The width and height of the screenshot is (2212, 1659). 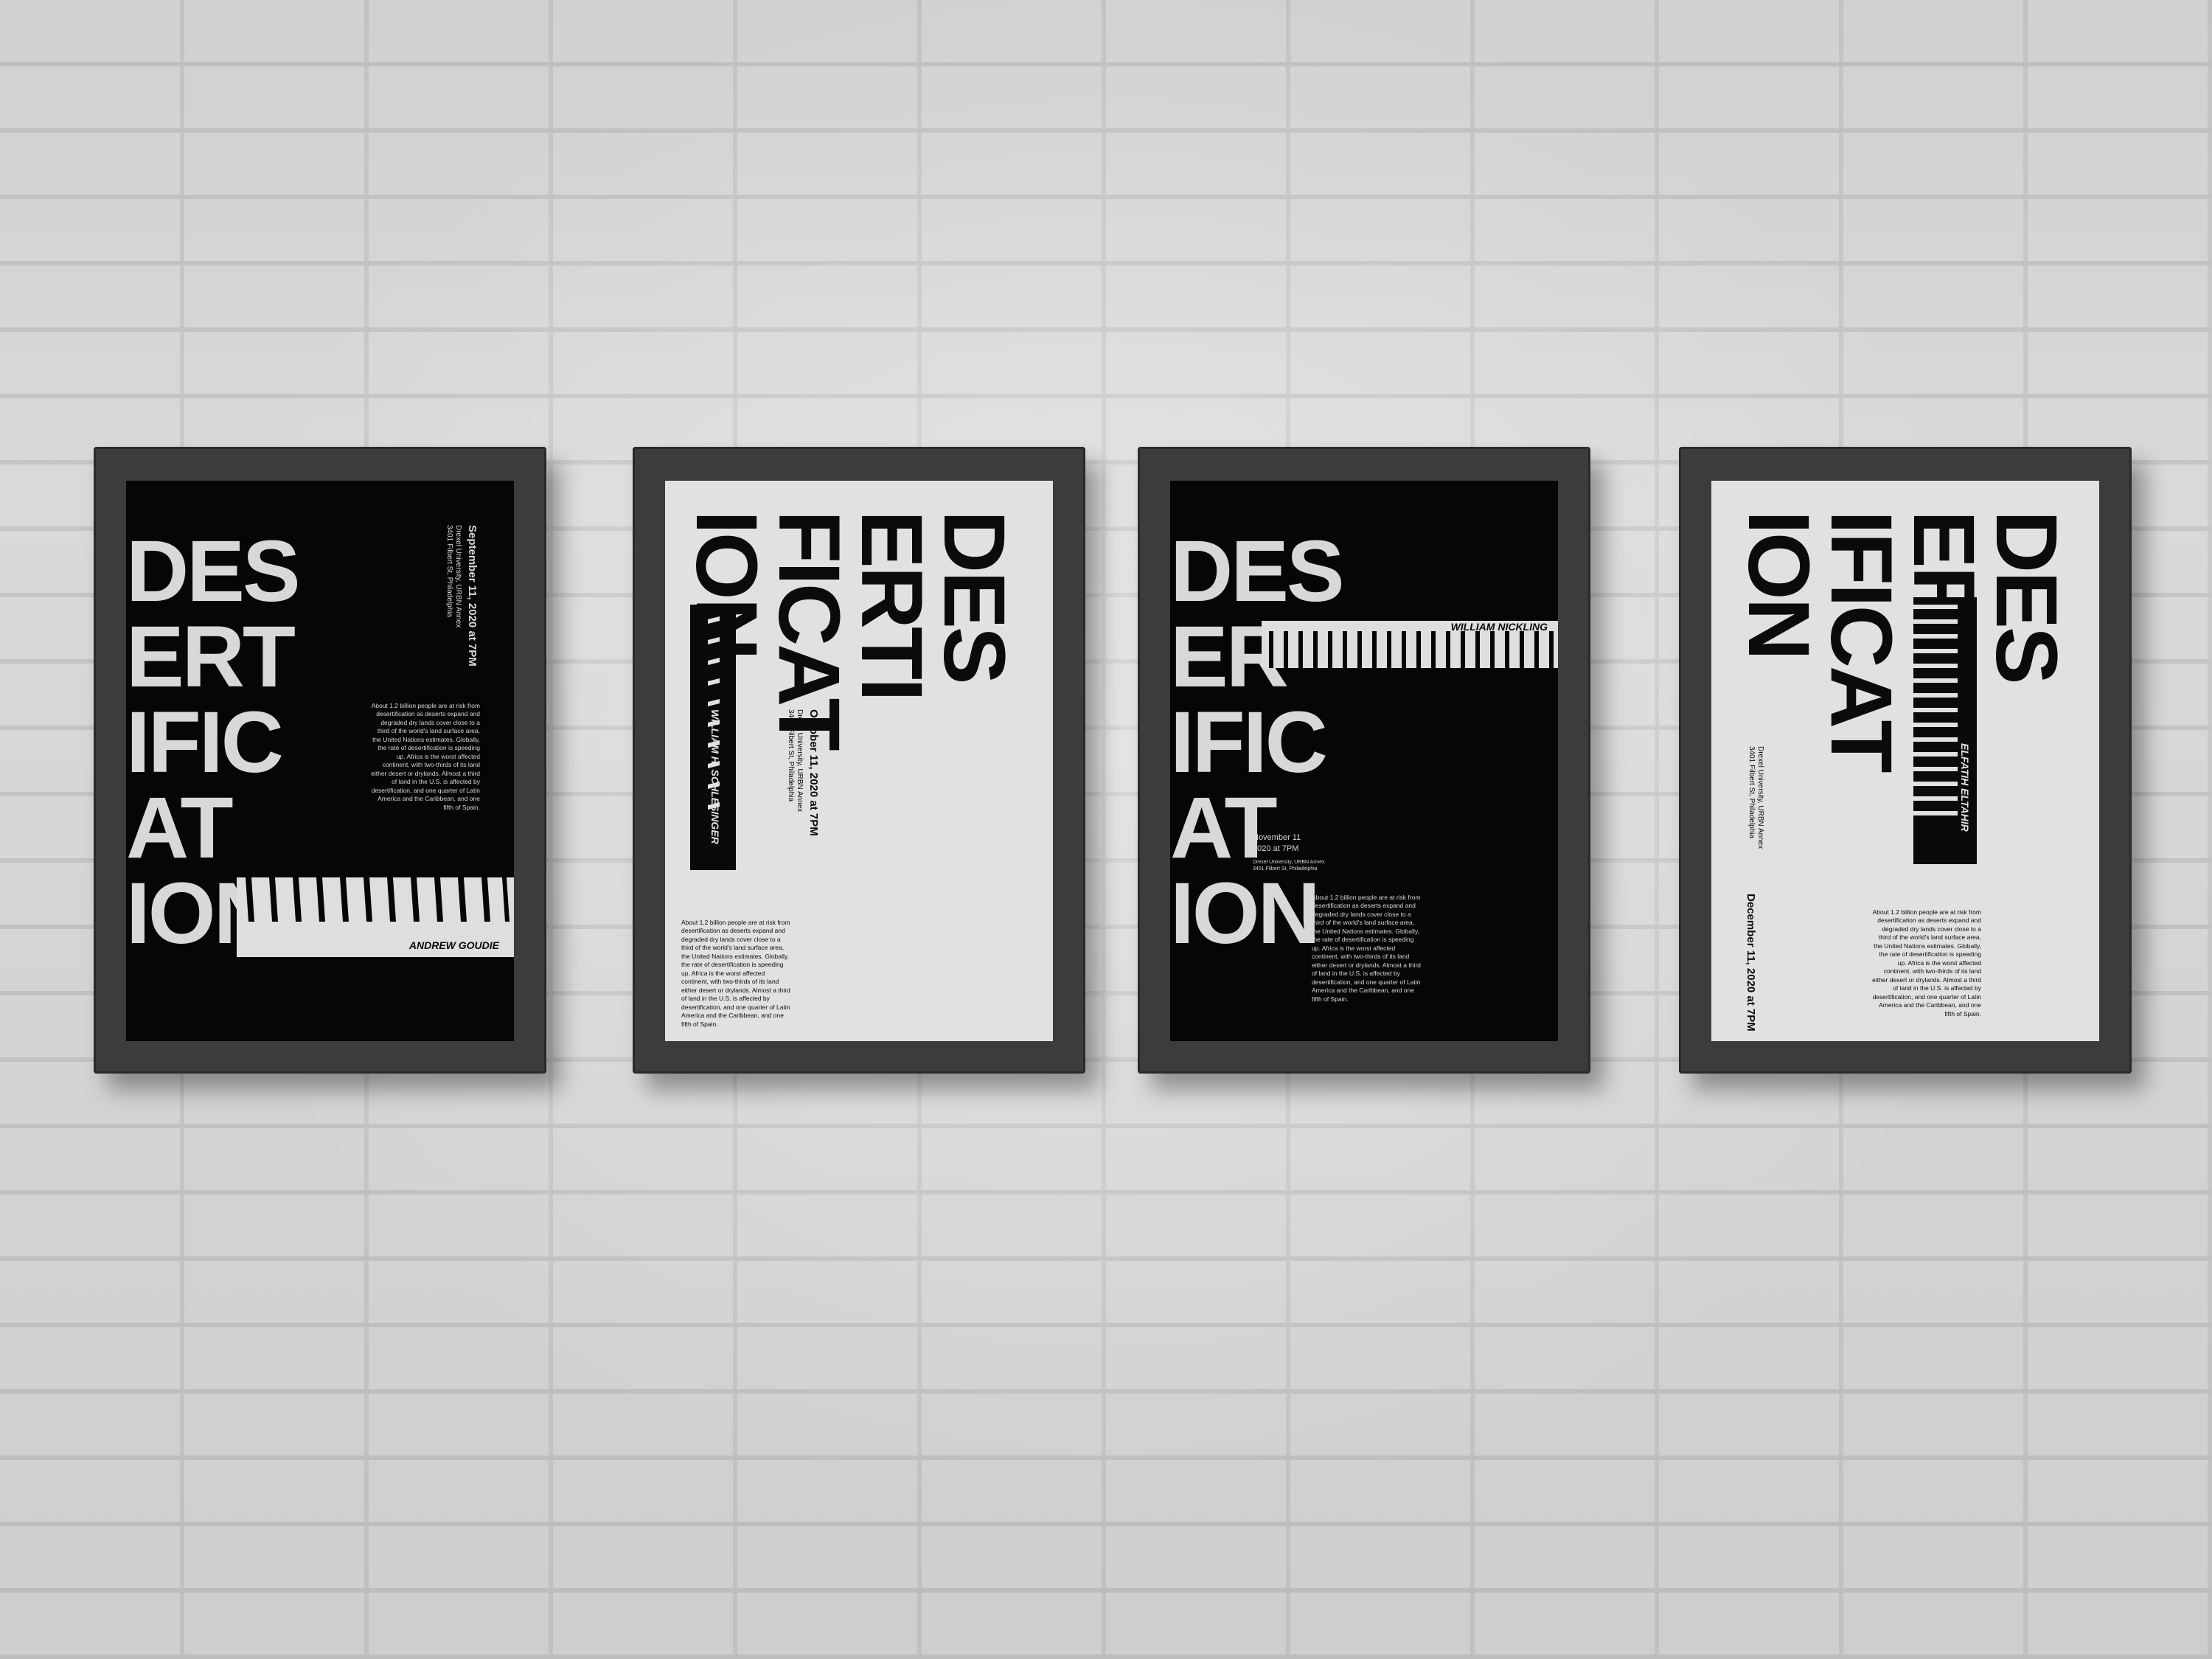 I want to click on striped-bar: WILLIAM NICKLING, so click(x=1410, y=644).